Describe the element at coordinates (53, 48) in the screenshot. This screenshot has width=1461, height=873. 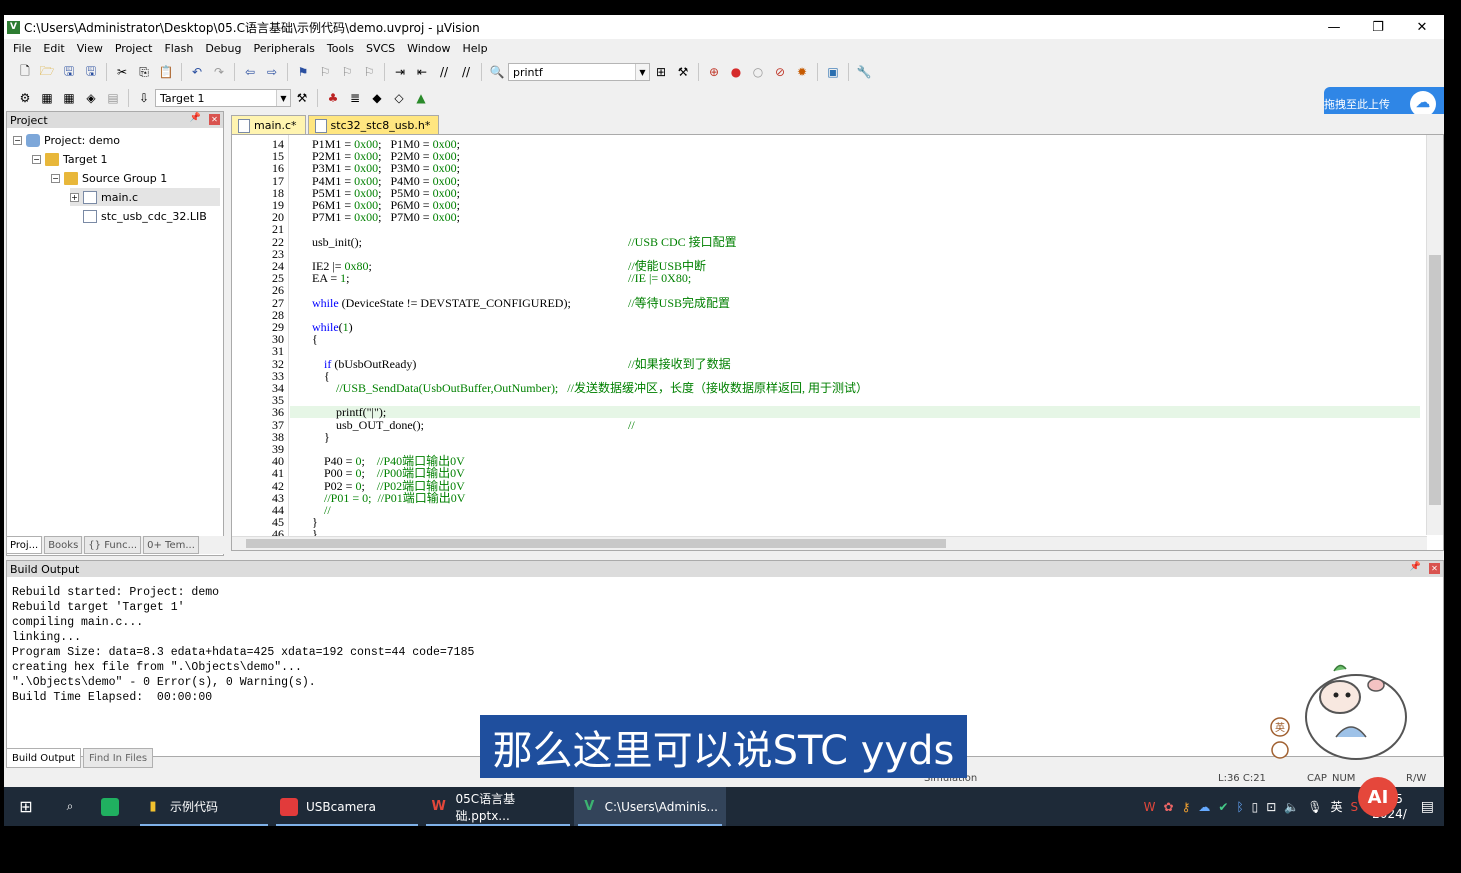
I see `menu-edit: Edit` at that location.